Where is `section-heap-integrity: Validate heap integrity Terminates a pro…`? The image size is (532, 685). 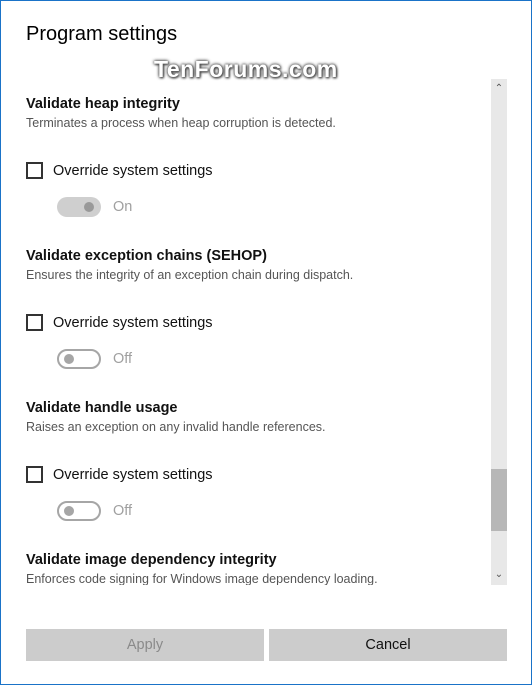
section-heap-integrity: Validate heap integrity Terminates a pro… is located at coordinates (251, 113).